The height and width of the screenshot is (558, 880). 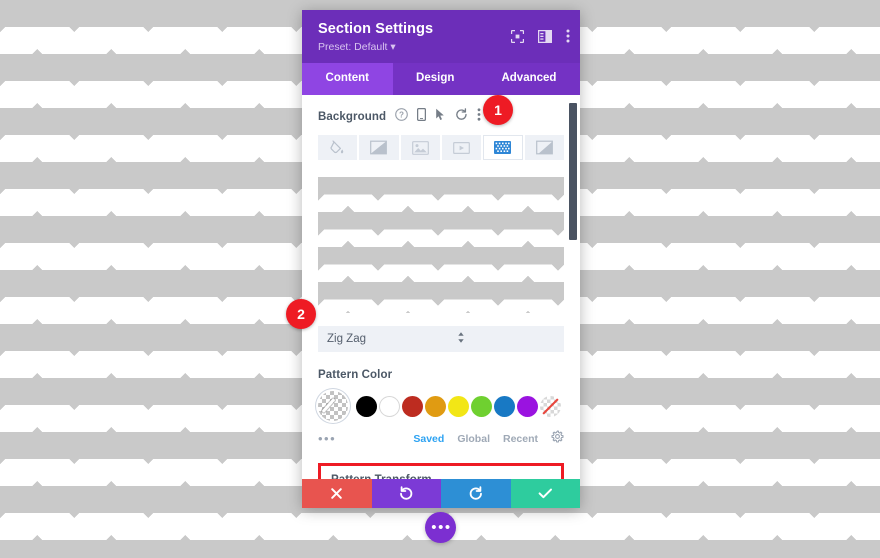 I want to click on annotation-badge-2: 2, so click(x=301, y=314).